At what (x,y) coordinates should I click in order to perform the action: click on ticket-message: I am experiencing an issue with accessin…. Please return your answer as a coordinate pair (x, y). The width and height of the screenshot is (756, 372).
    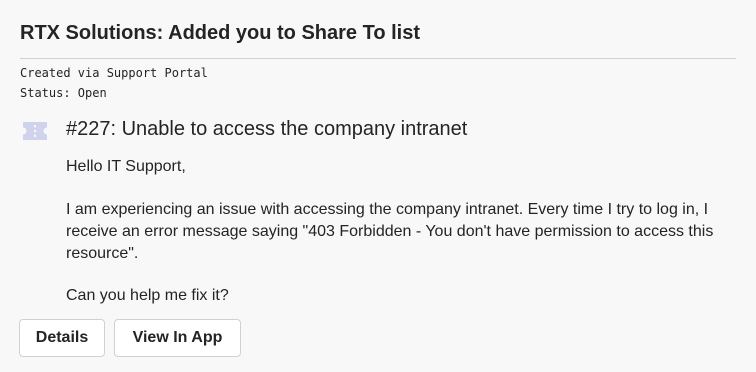
    Looking at the image, I should click on (390, 231).